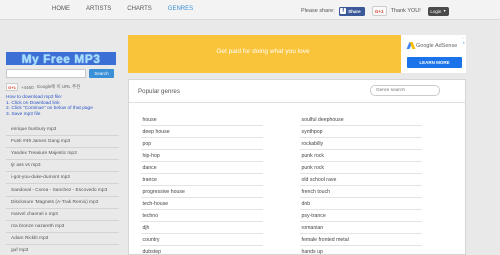  Describe the element at coordinates (62, 227) in the screenshot. I see `list-item: rza bronze nazareth mp3` at that location.